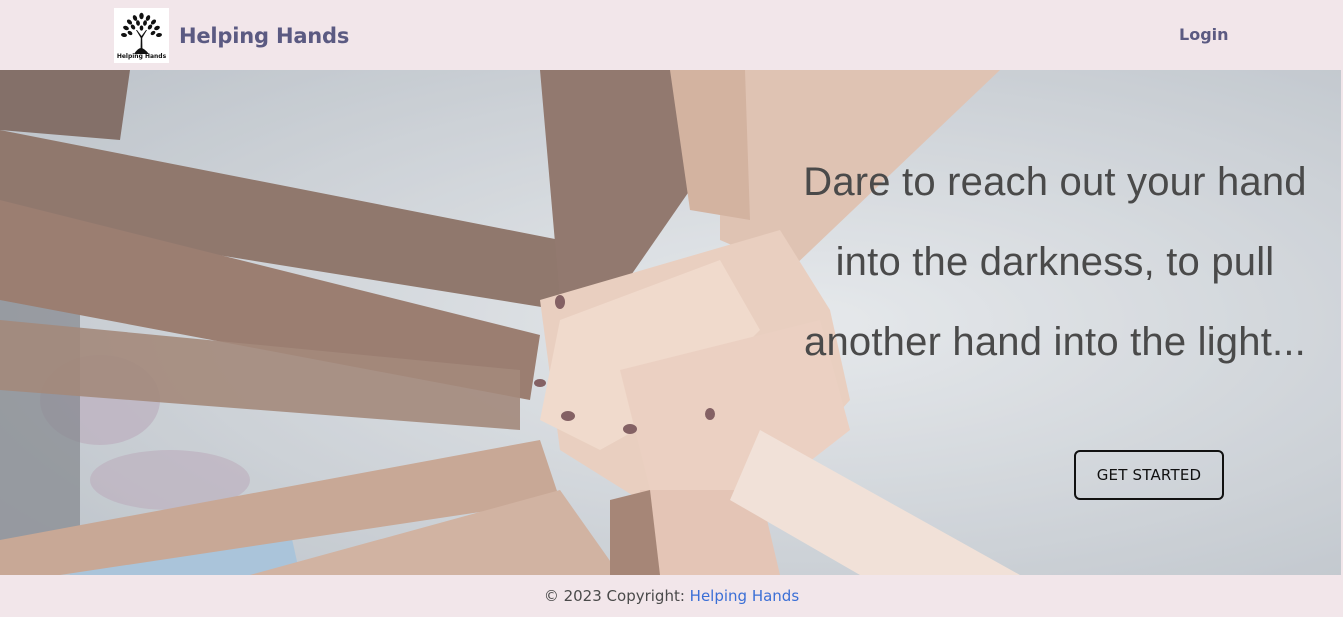 This screenshot has width=1343, height=617. I want to click on quote-line: into the darkness, to pull, so click(1055, 262).